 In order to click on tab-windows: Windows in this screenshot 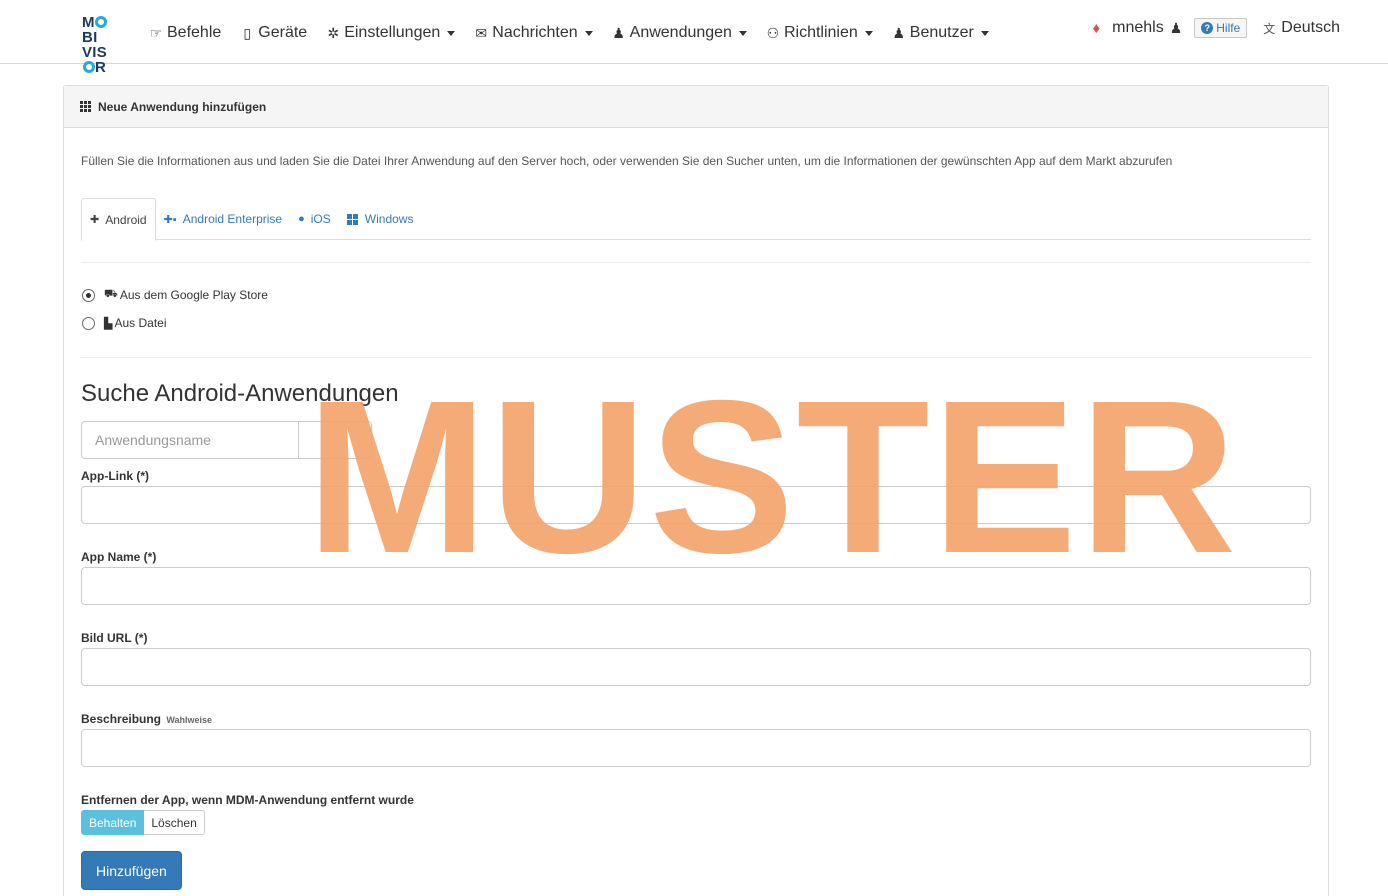, I will do `click(380, 219)`.